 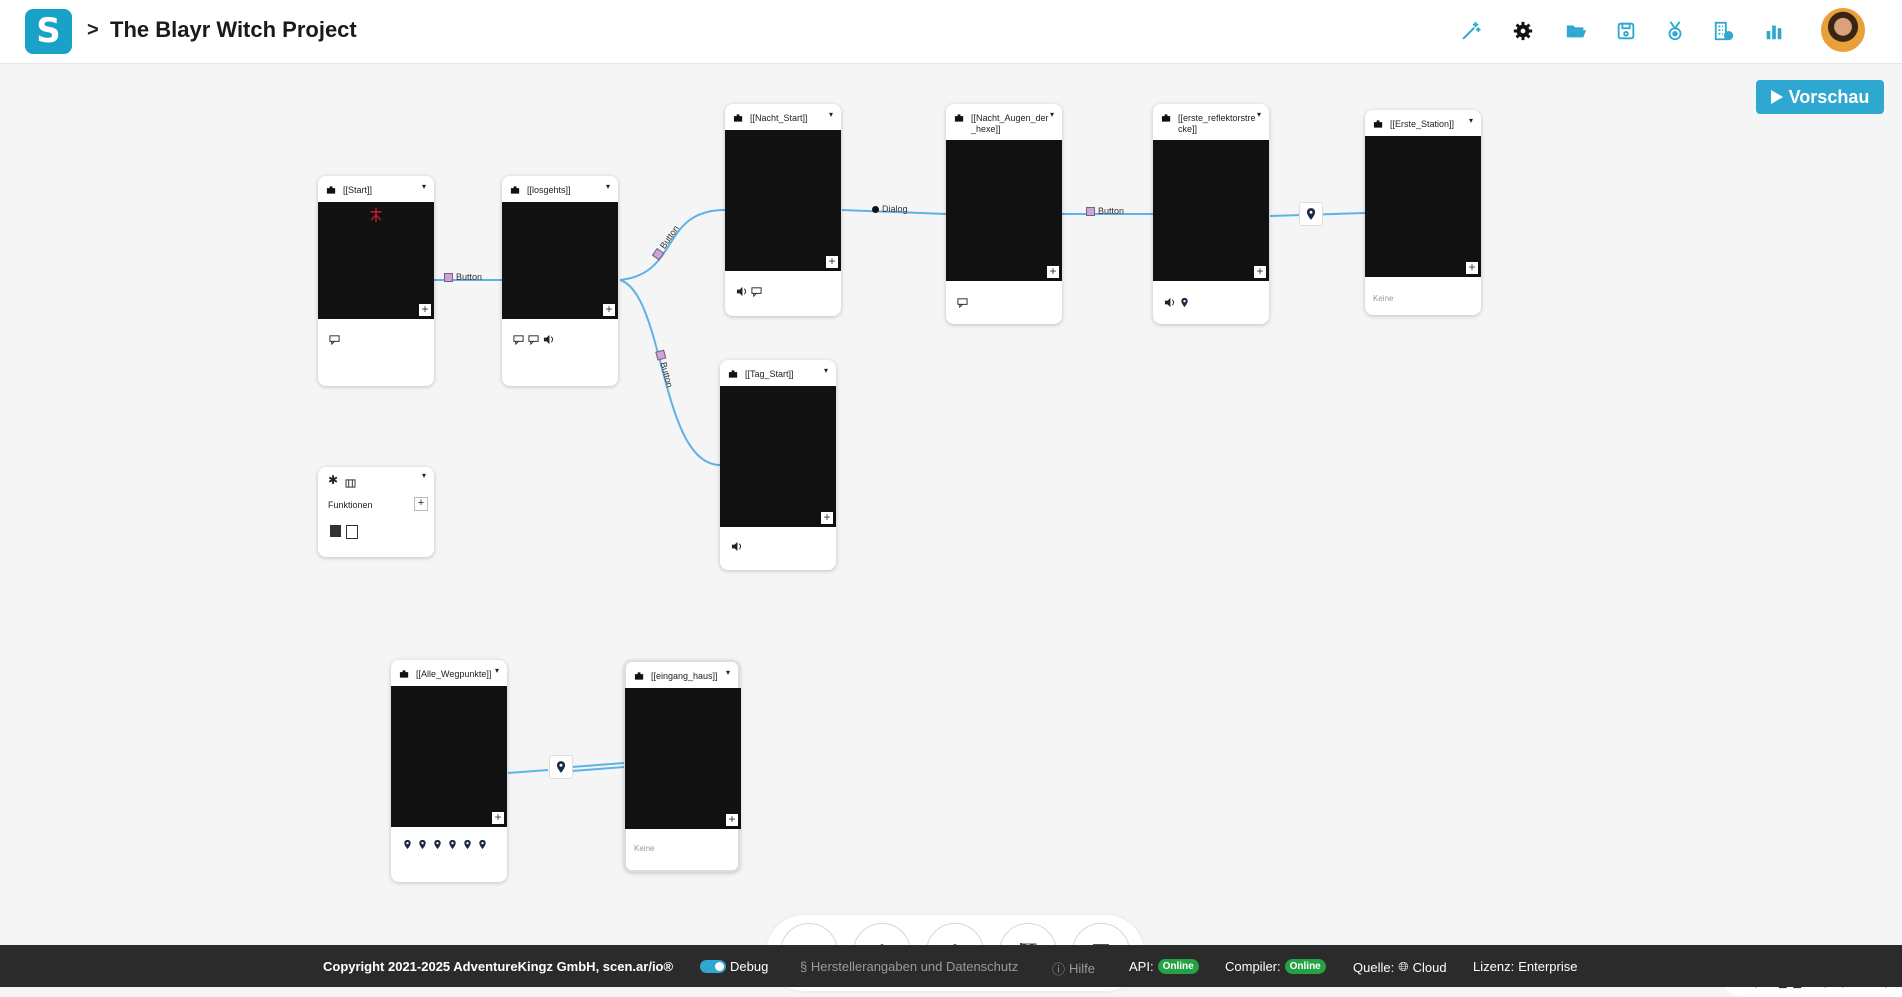 I want to click on save-icon, so click(x=1626, y=31).